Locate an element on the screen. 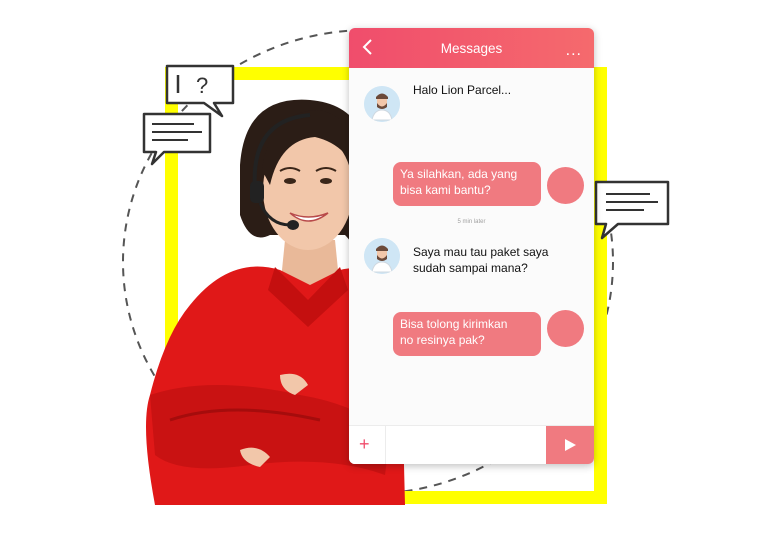 The height and width of the screenshot is (540, 780). send-button is located at coordinates (570, 445).